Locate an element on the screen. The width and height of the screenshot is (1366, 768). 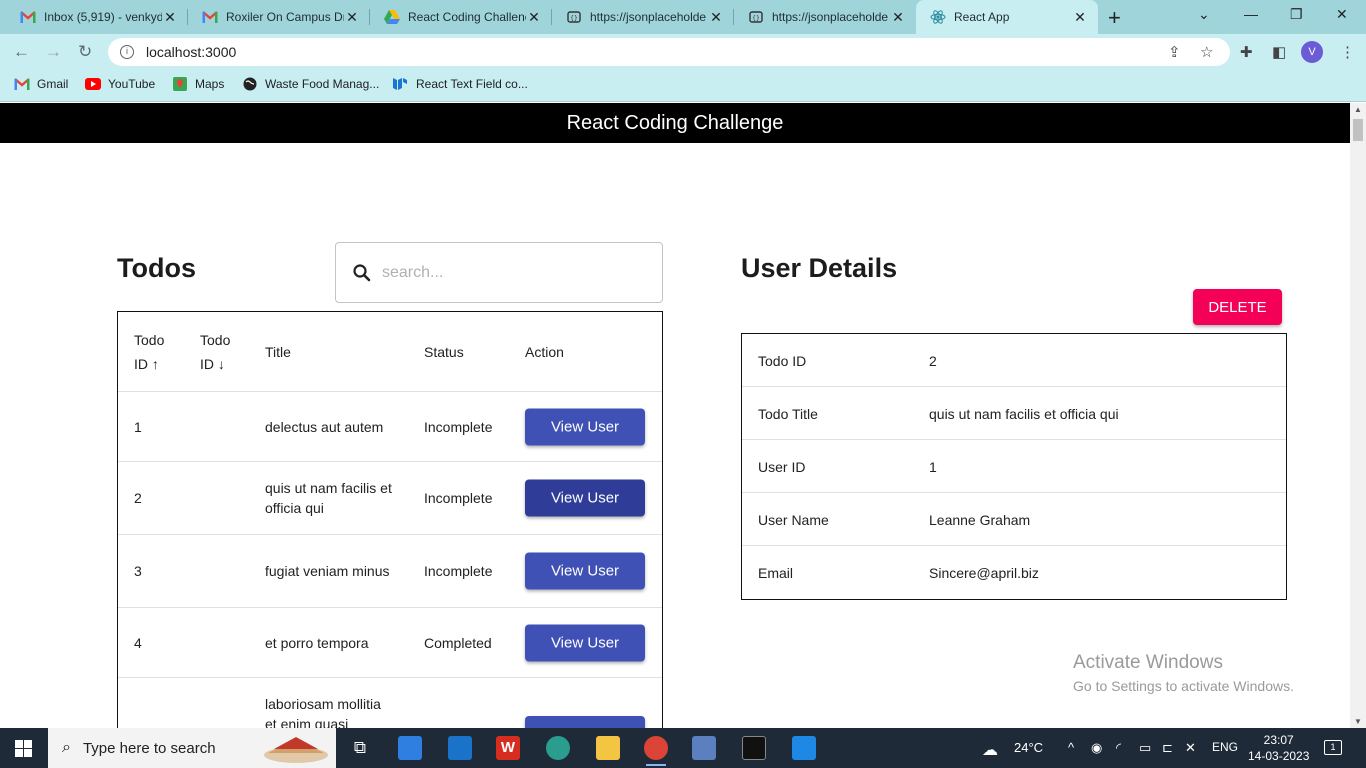
detail-label: User ID is located at coordinates (782, 467).